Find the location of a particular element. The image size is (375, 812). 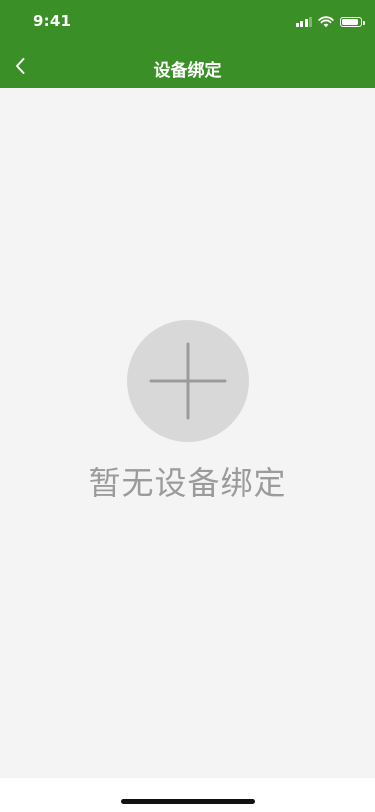

cellular-signal-icon is located at coordinates (303, 22).